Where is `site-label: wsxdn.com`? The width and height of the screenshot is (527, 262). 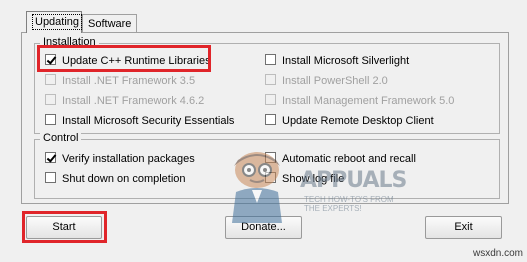
site-label: wsxdn.com is located at coordinates (497, 253).